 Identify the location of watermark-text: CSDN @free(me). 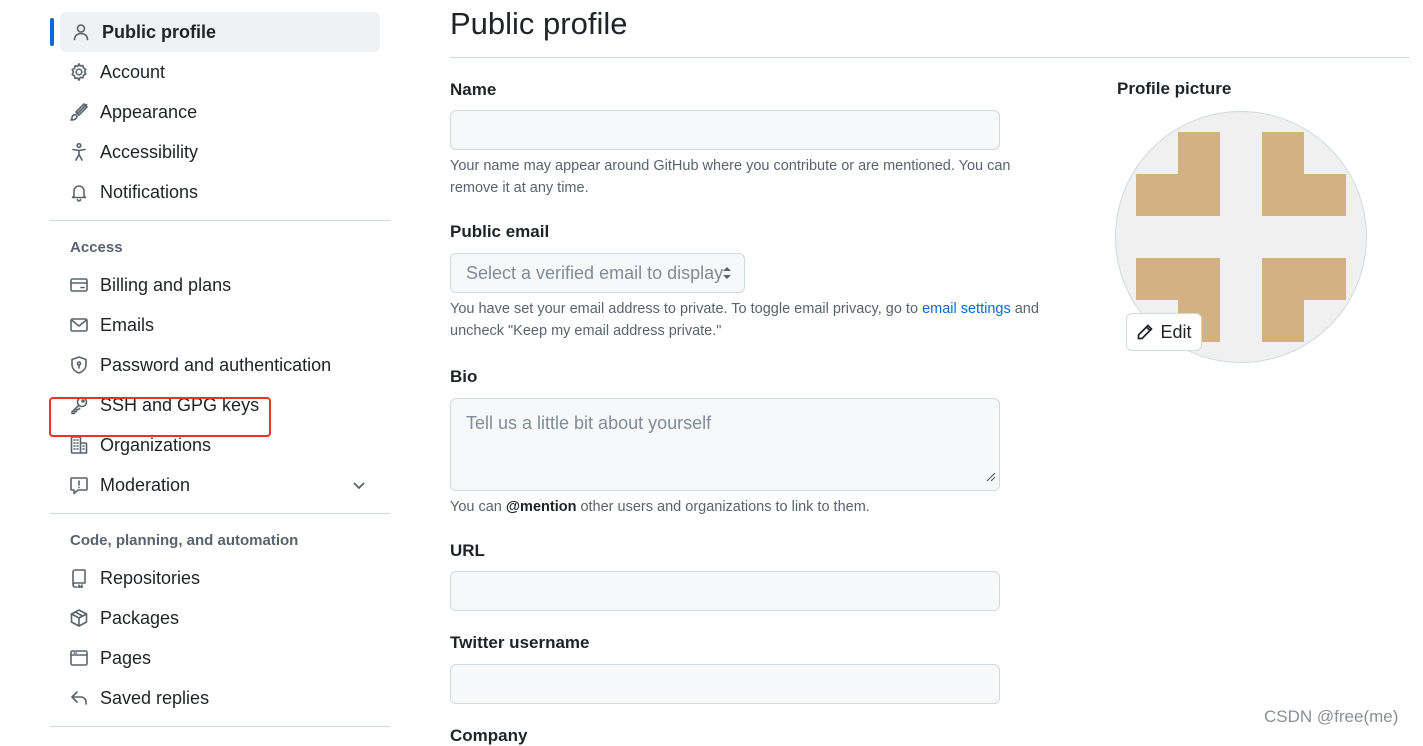
(1331, 716).